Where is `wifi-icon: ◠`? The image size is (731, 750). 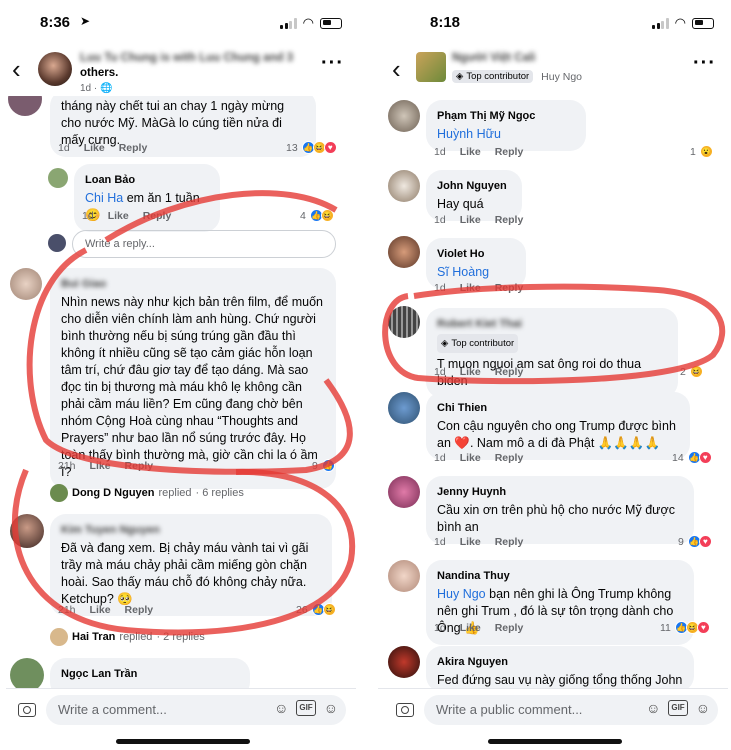 wifi-icon: ◠ is located at coordinates (680, 22).